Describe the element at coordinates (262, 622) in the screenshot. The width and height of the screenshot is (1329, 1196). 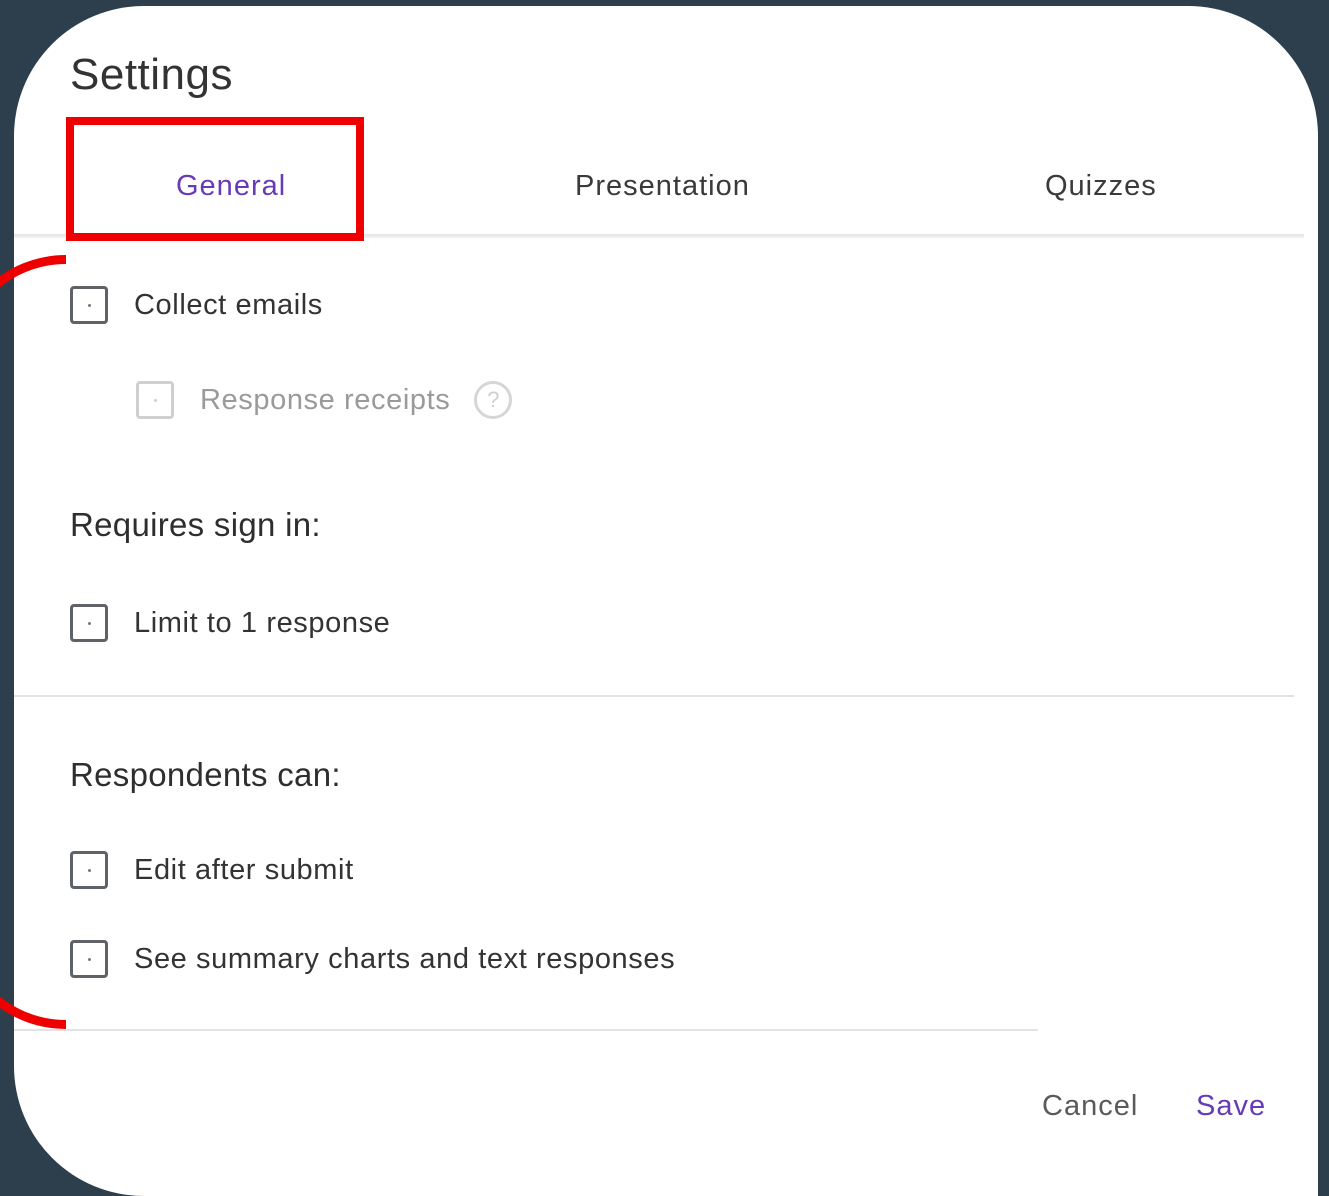
I see `limit-one-response-label: Limit to 1 response` at that location.